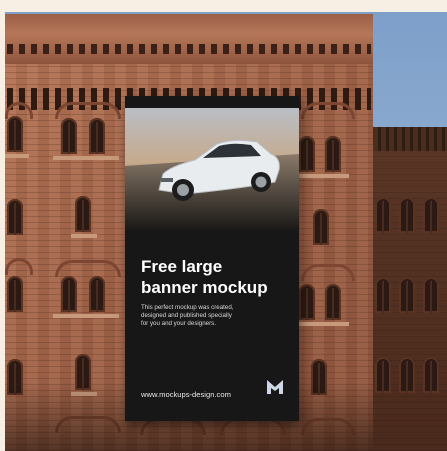 Image resolution: width=447 pixels, height=451 pixels. Describe the element at coordinates (275, 387) in the screenshot. I see `mockups-design-logo-icon` at that location.